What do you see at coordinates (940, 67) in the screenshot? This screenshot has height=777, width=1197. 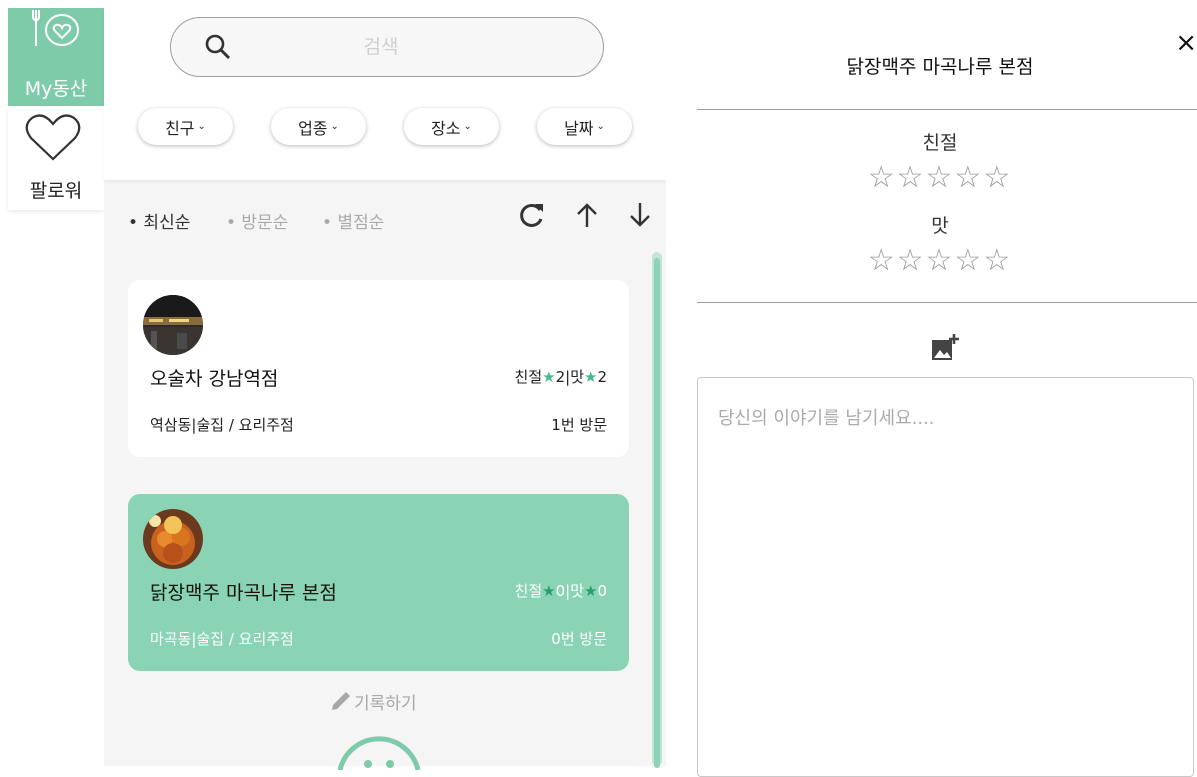 I see `detail-title: 닭장맥주 마곡나루 본점` at bounding box center [940, 67].